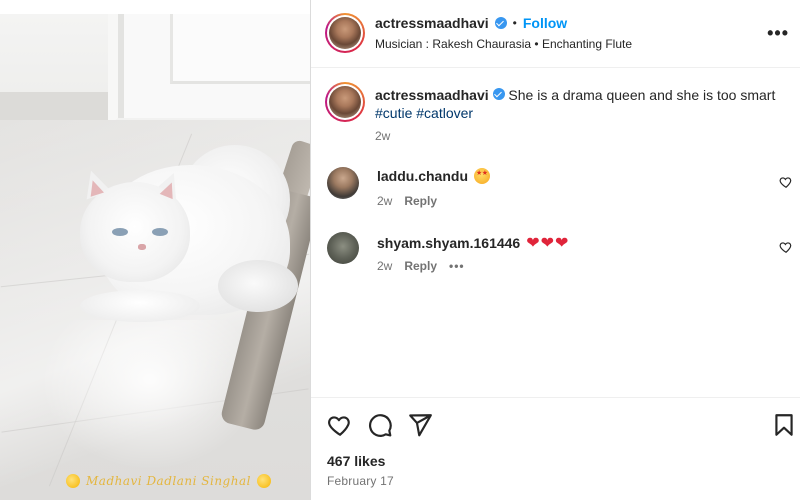  I want to click on caption-author-username: actressmaadhavi, so click(432, 95).